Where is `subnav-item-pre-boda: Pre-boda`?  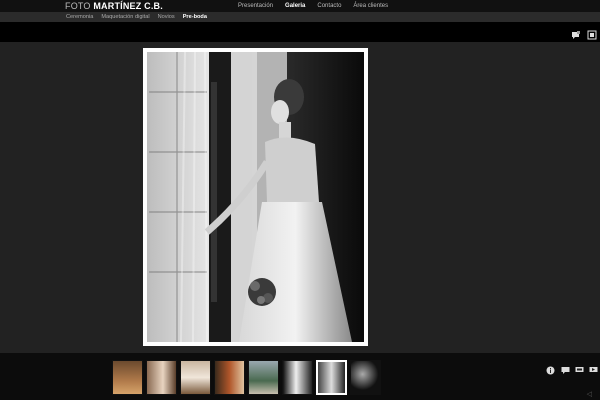
subnav-item-pre-boda: Pre-boda is located at coordinates (195, 17).